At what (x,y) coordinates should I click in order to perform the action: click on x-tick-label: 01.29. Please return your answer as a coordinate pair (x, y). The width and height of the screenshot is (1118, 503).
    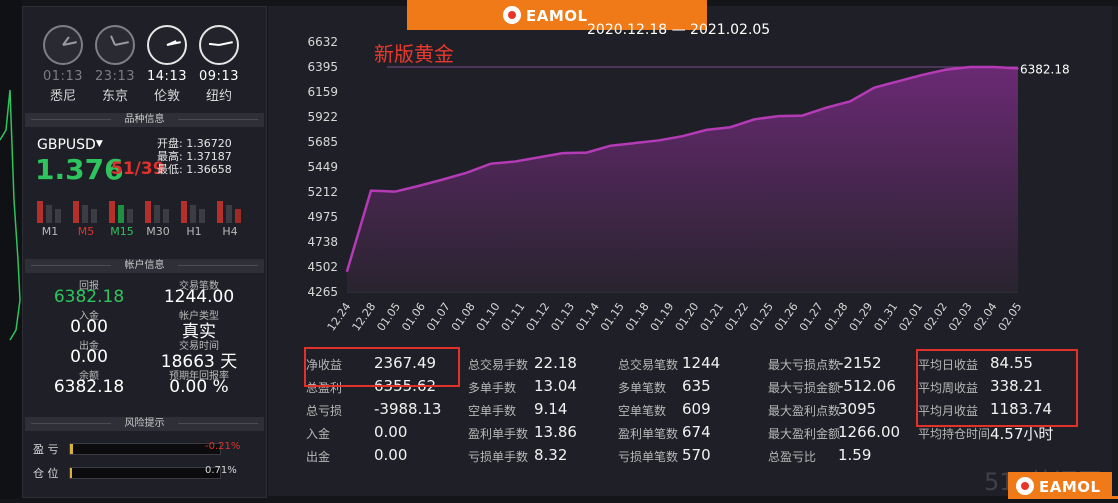
    Looking at the image, I should click on (861, 316).